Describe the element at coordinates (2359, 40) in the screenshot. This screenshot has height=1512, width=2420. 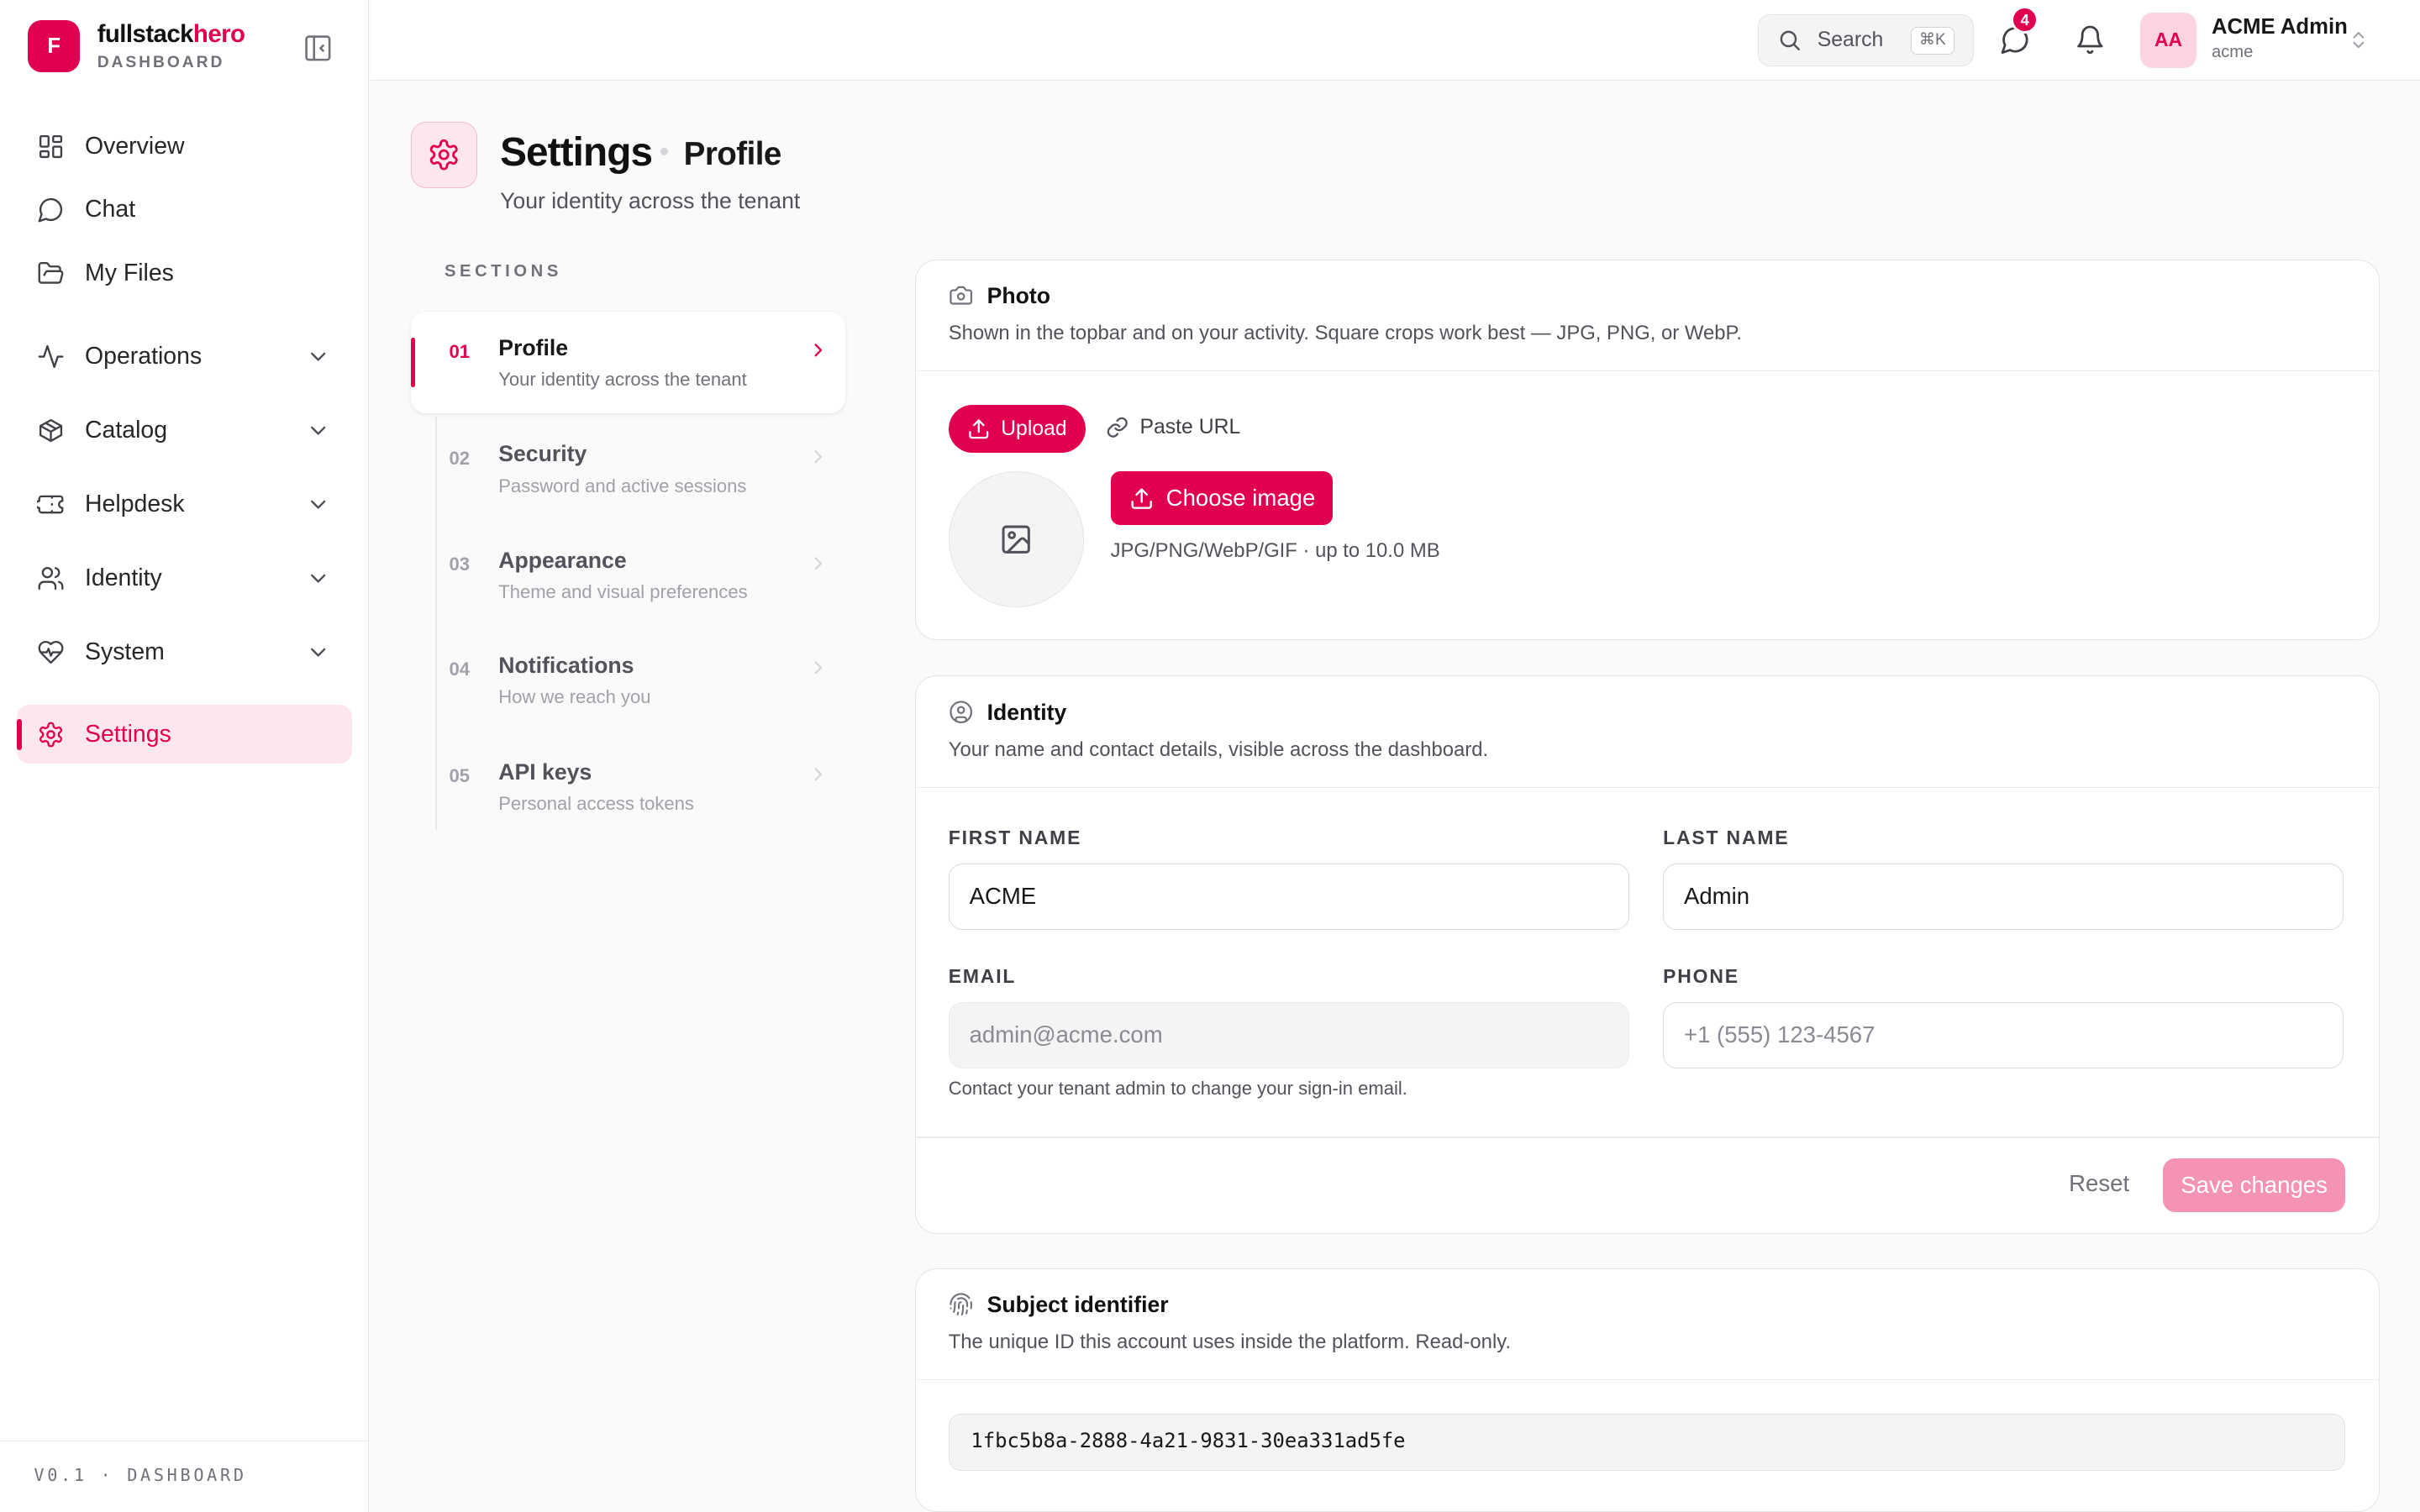
I see `chevrons-up-down-icon` at that location.